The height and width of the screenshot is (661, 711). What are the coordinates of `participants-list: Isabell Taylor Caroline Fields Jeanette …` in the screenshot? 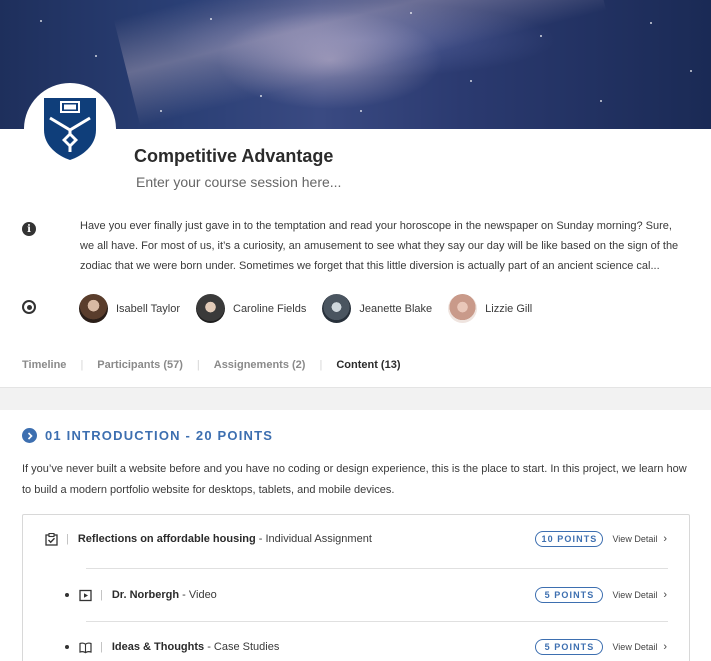 It's located at (313, 308).